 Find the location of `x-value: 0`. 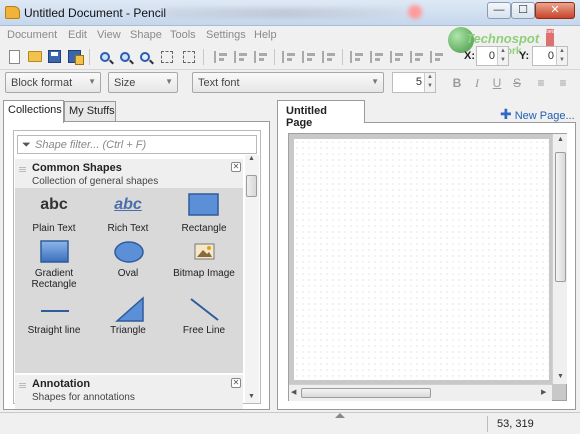

x-value: 0 is located at coordinates (491, 56).